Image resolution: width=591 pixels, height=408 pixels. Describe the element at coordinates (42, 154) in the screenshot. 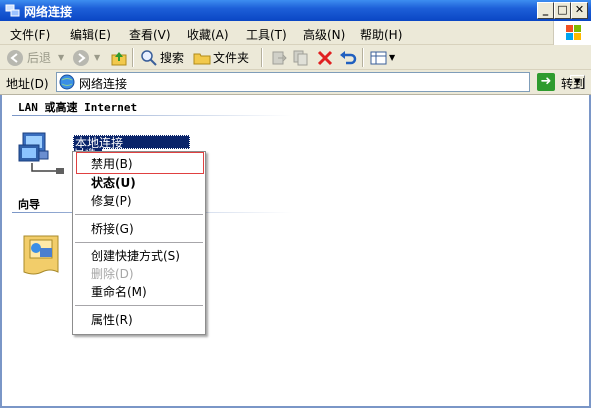

I see `network-connection-icon` at that location.